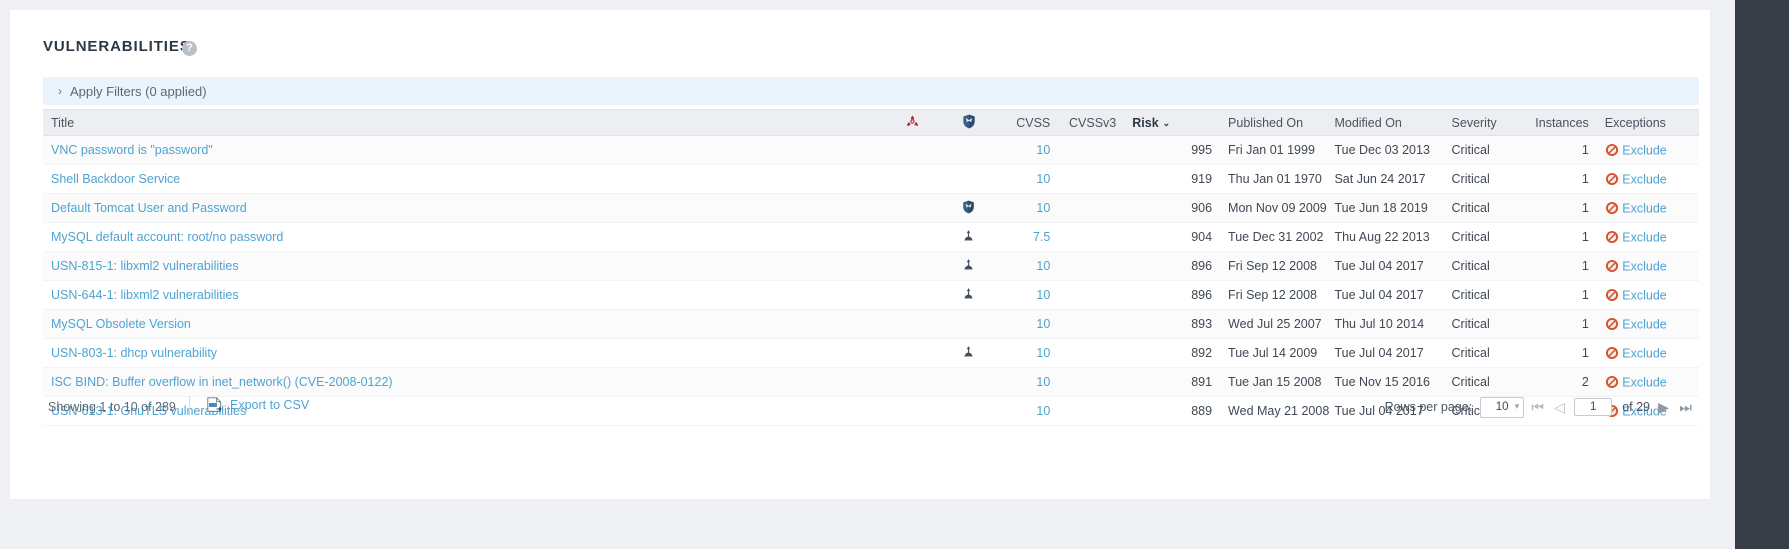 This screenshot has height=549, width=1789. What do you see at coordinates (1663, 407) in the screenshot?
I see `next-page-icon: ▶` at bounding box center [1663, 407].